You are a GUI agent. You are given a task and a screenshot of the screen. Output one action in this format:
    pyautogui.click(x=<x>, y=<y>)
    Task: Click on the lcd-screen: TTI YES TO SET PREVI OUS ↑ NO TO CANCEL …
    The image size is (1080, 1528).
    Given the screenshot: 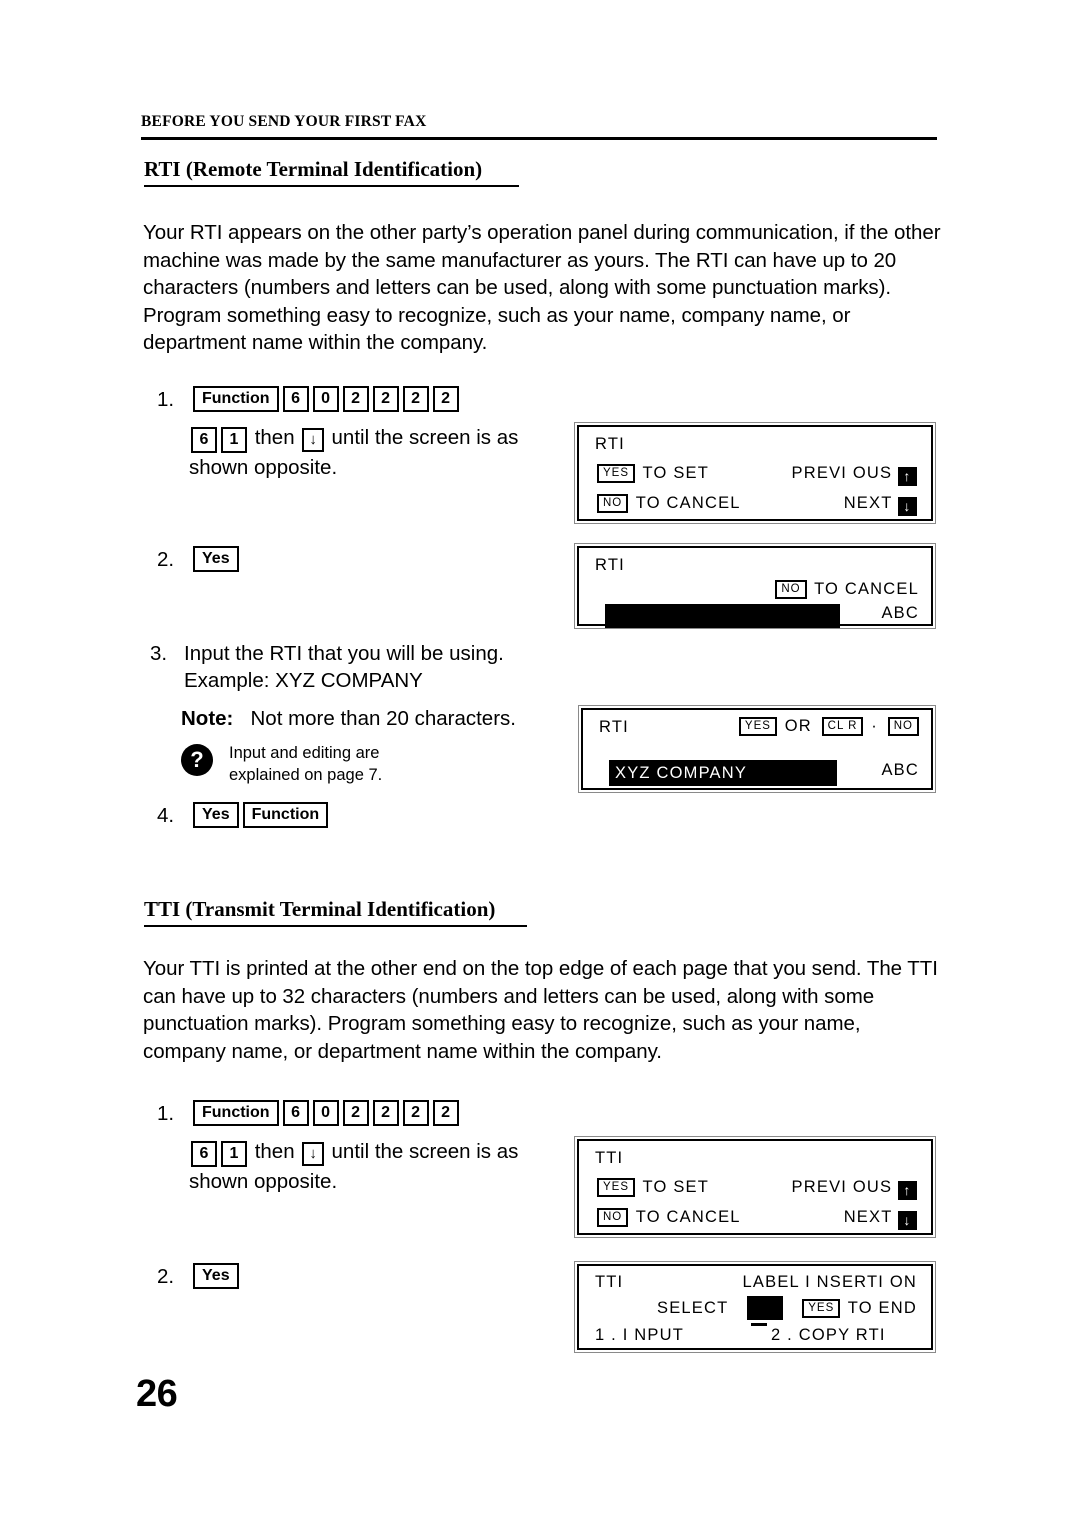 What is the action you would take?
    pyautogui.click(x=755, y=1187)
    